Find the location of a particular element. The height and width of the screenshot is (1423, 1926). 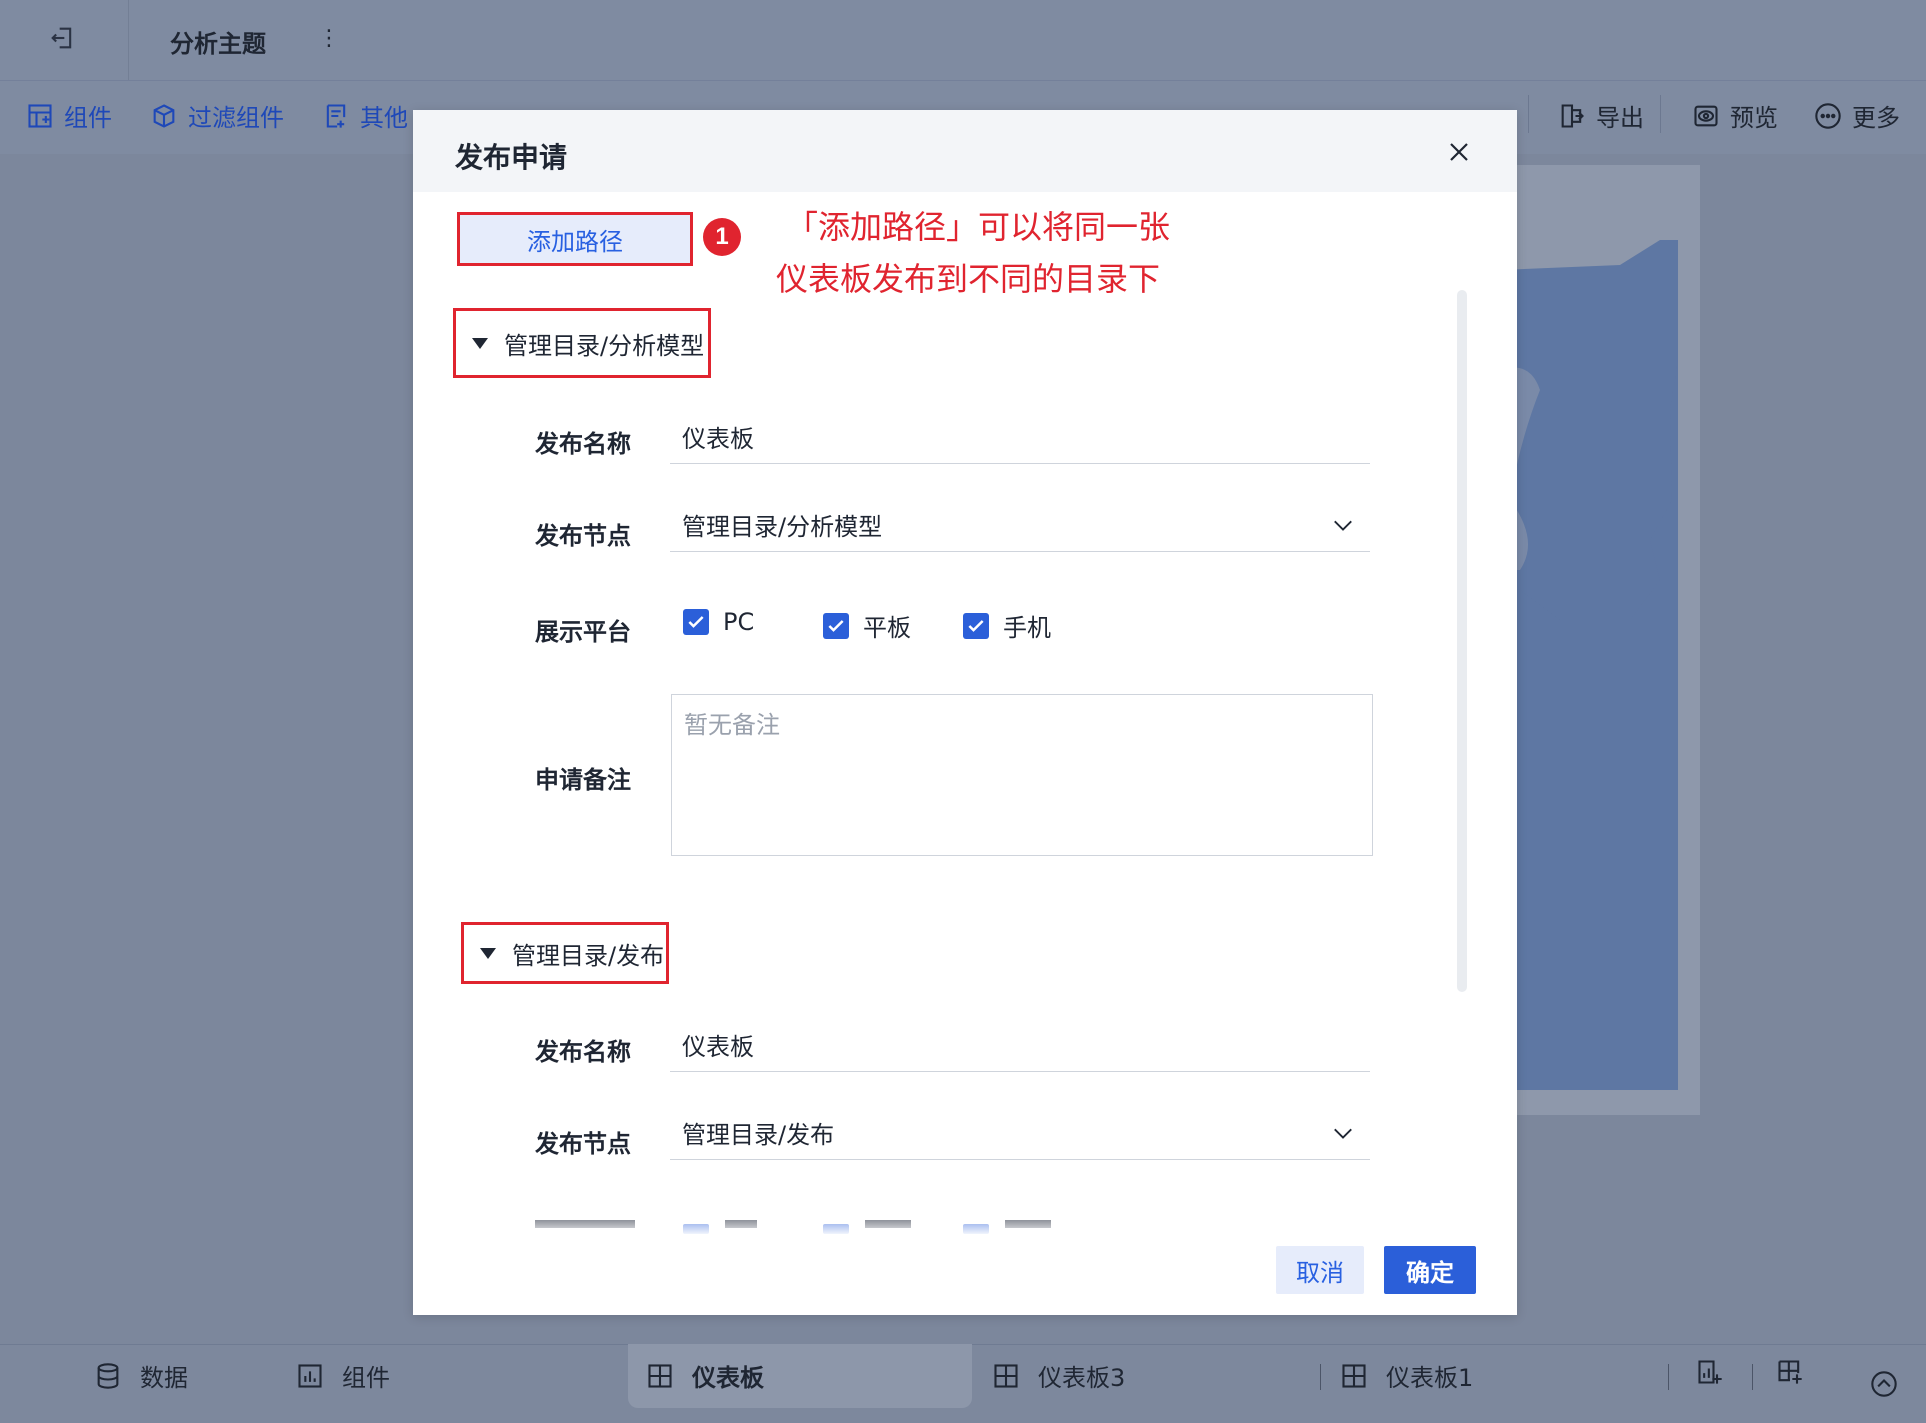

section-toggle-publish: 管理目录/发布 is located at coordinates (565, 953).